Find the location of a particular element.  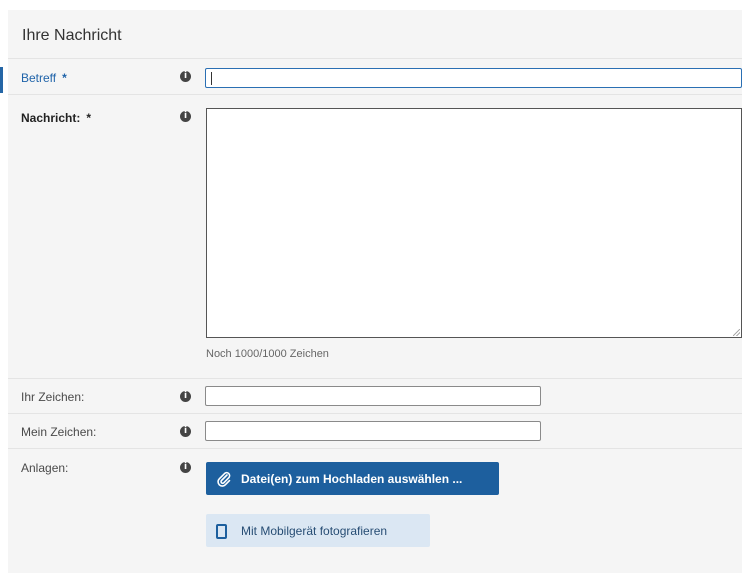

paperclip-icon is located at coordinates (224, 480).